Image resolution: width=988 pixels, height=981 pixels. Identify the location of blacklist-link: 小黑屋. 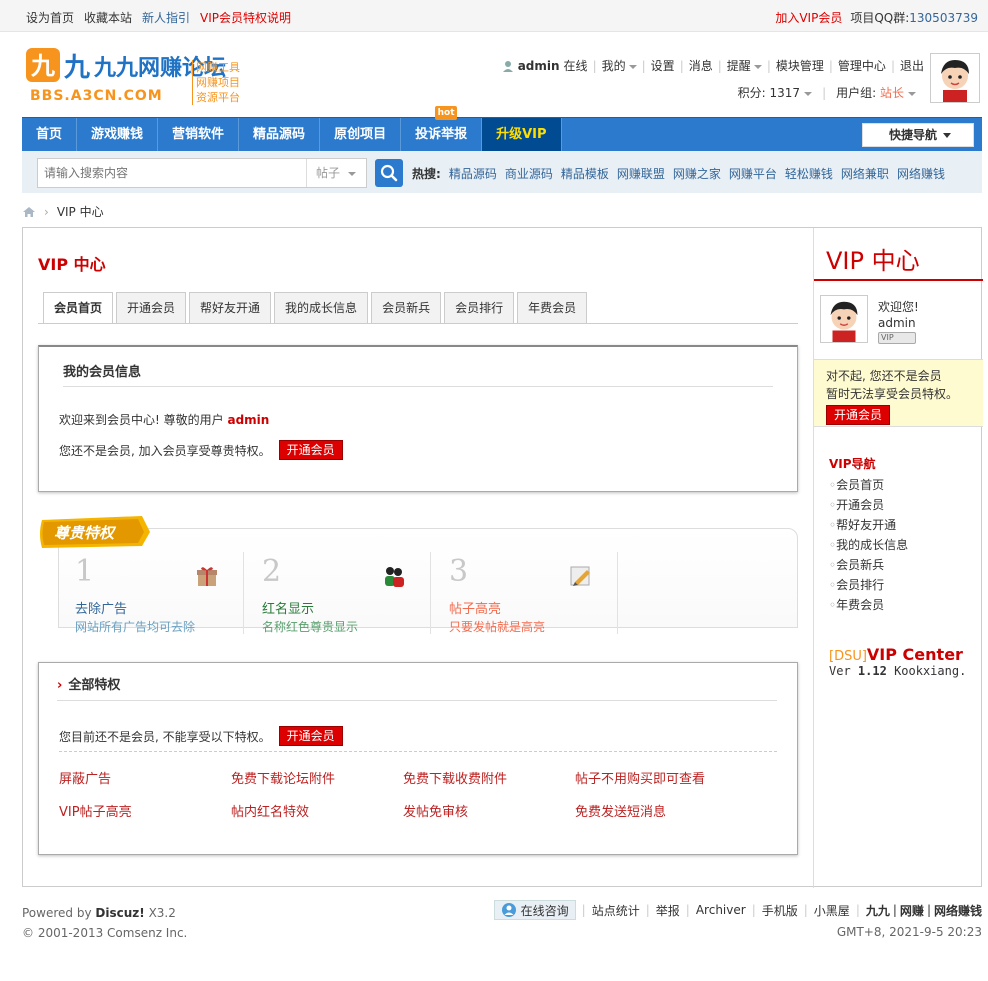
(832, 910).